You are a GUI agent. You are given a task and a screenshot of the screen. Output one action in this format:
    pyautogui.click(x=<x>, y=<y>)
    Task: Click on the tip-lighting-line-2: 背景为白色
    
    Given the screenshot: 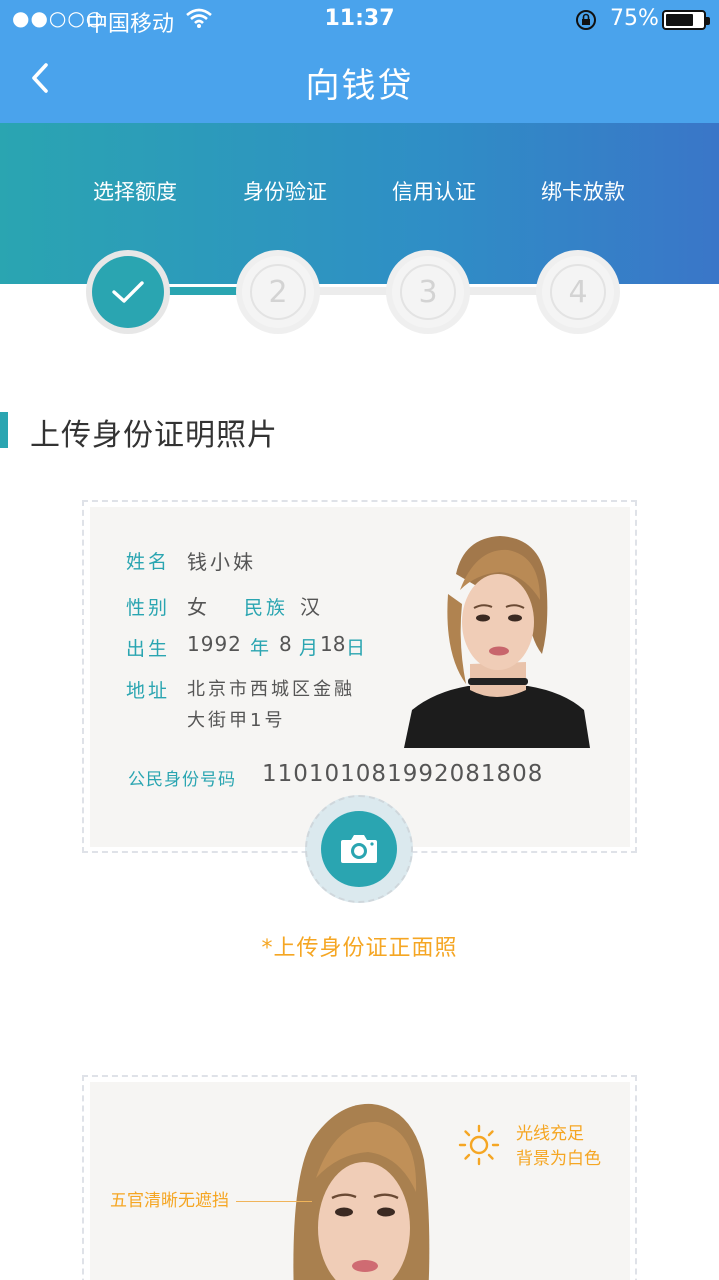 What is the action you would take?
    pyautogui.click(x=558, y=1159)
    